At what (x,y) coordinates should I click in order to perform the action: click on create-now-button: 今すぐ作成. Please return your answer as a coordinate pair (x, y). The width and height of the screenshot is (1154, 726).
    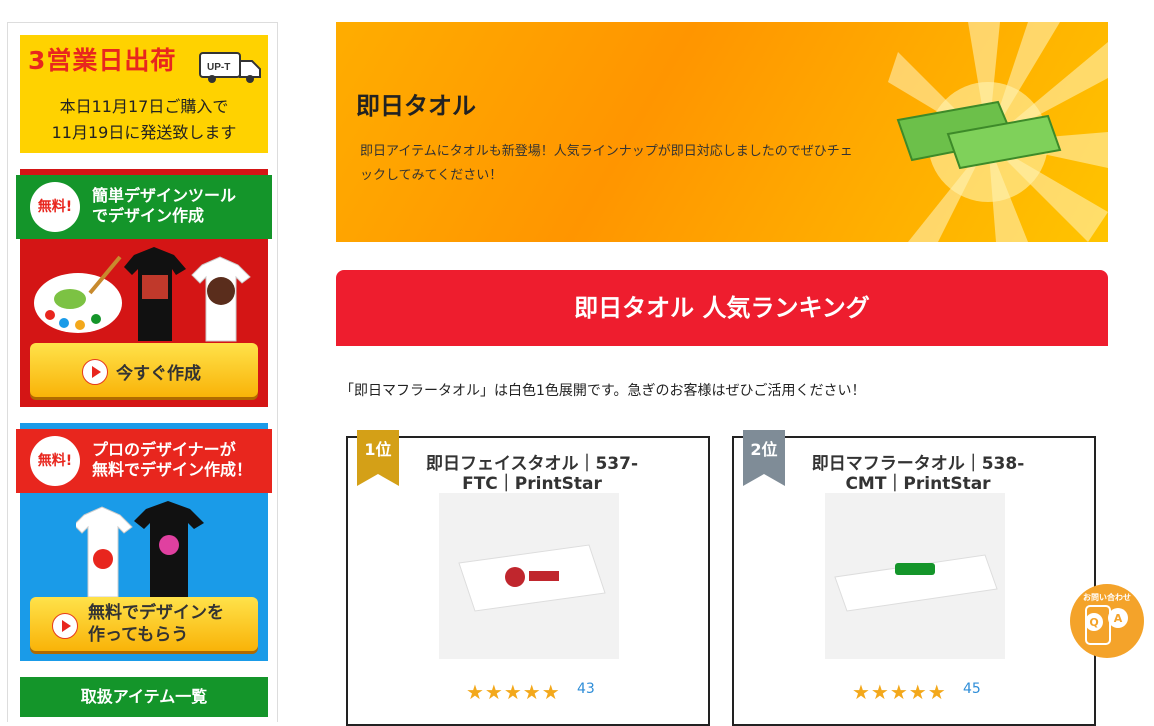
    Looking at the image, I should click on (144, 370).